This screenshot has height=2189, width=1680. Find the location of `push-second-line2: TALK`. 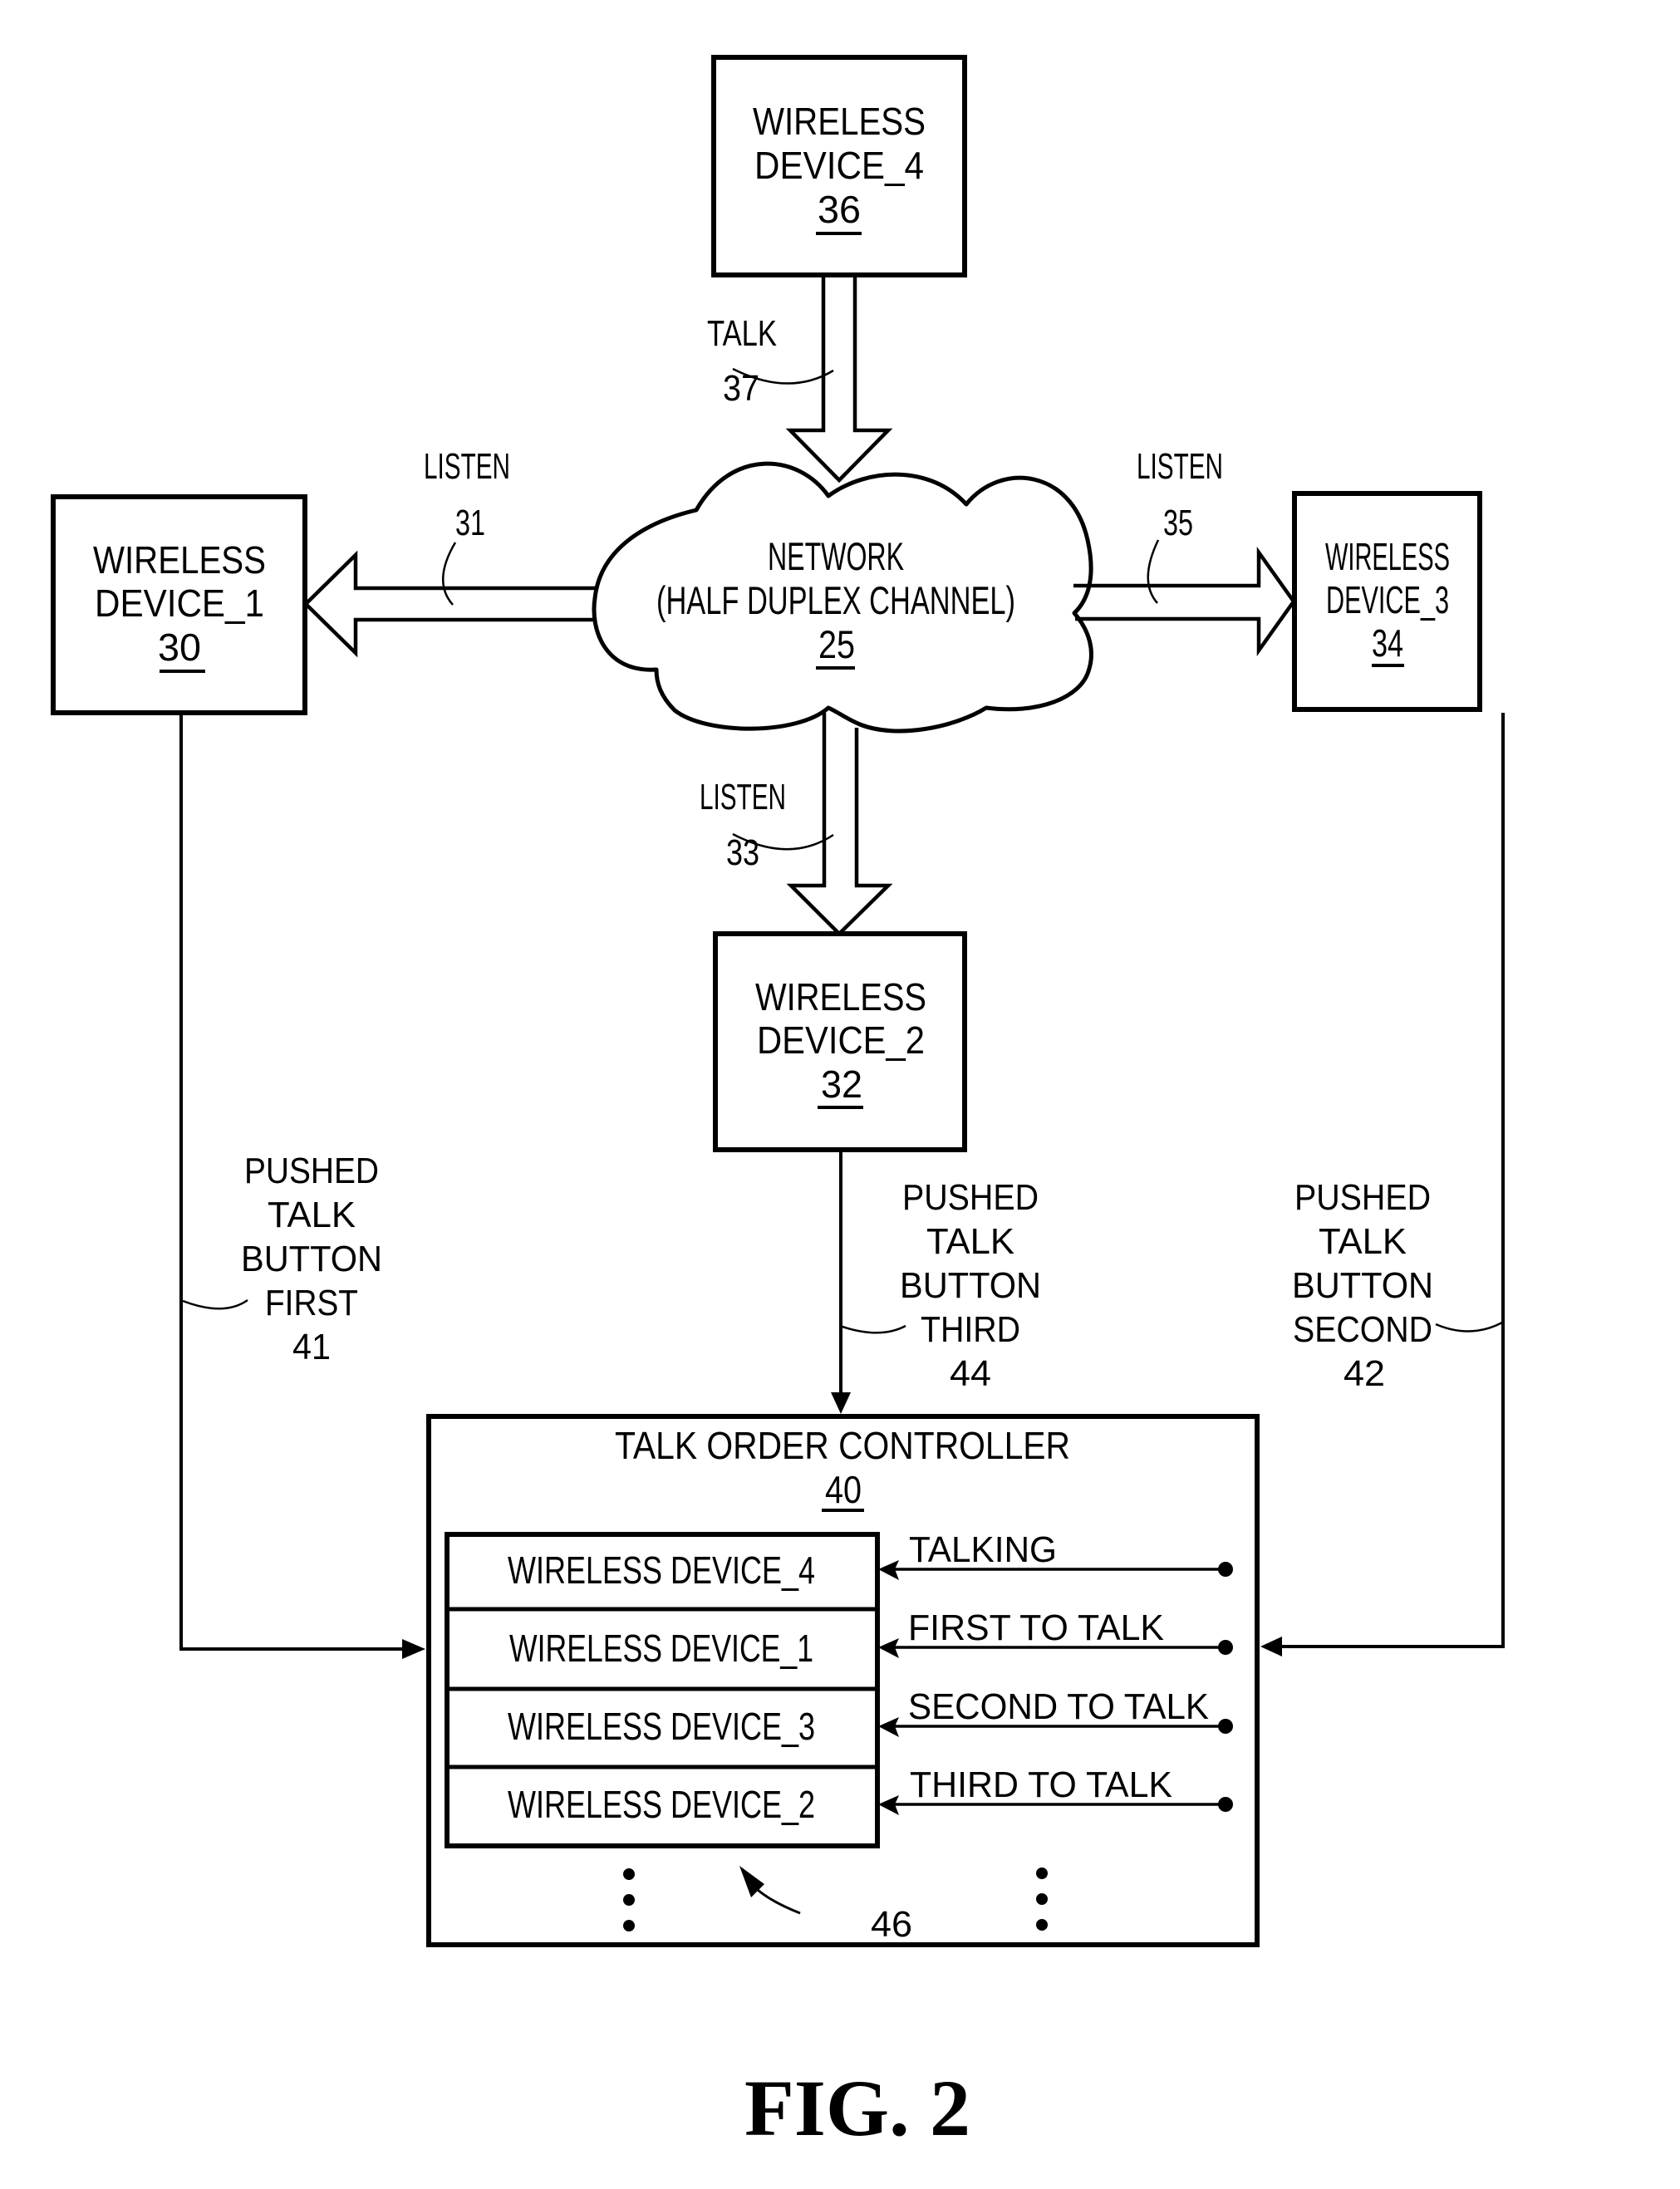

push-second-line2: TALK is located at coordinates (1363, 1241).